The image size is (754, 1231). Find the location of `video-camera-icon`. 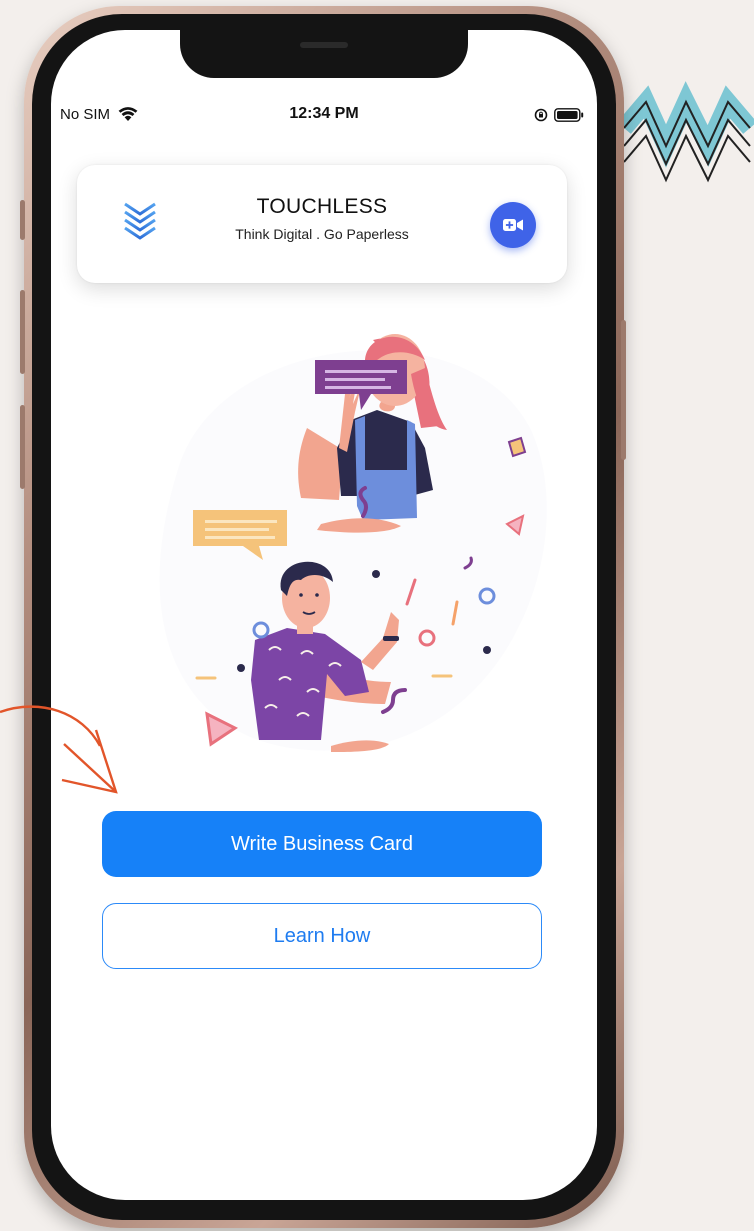

video-camera-icon is located at coordinates (513, 225).